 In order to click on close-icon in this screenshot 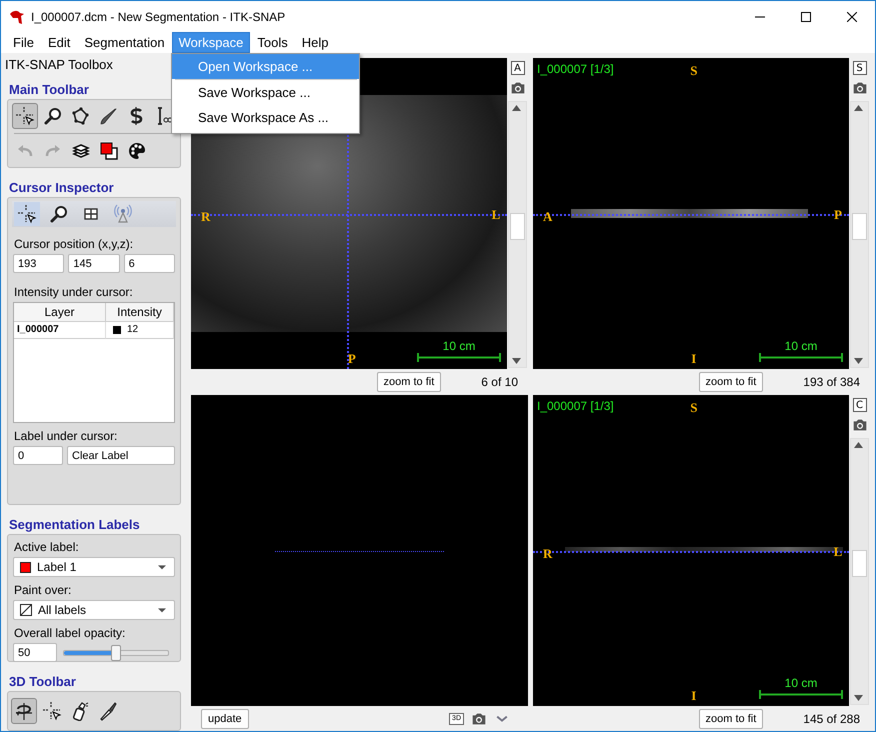, I will do `click(852, 17)`.